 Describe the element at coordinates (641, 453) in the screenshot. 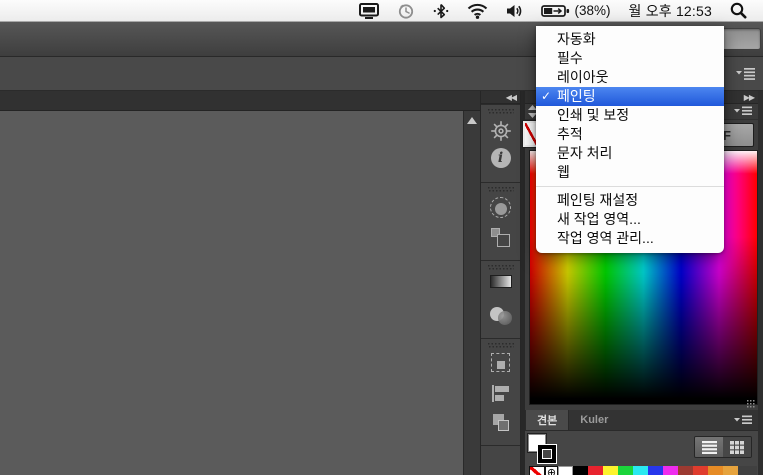

I see `swatches-panel-content: ⊕` at that location.